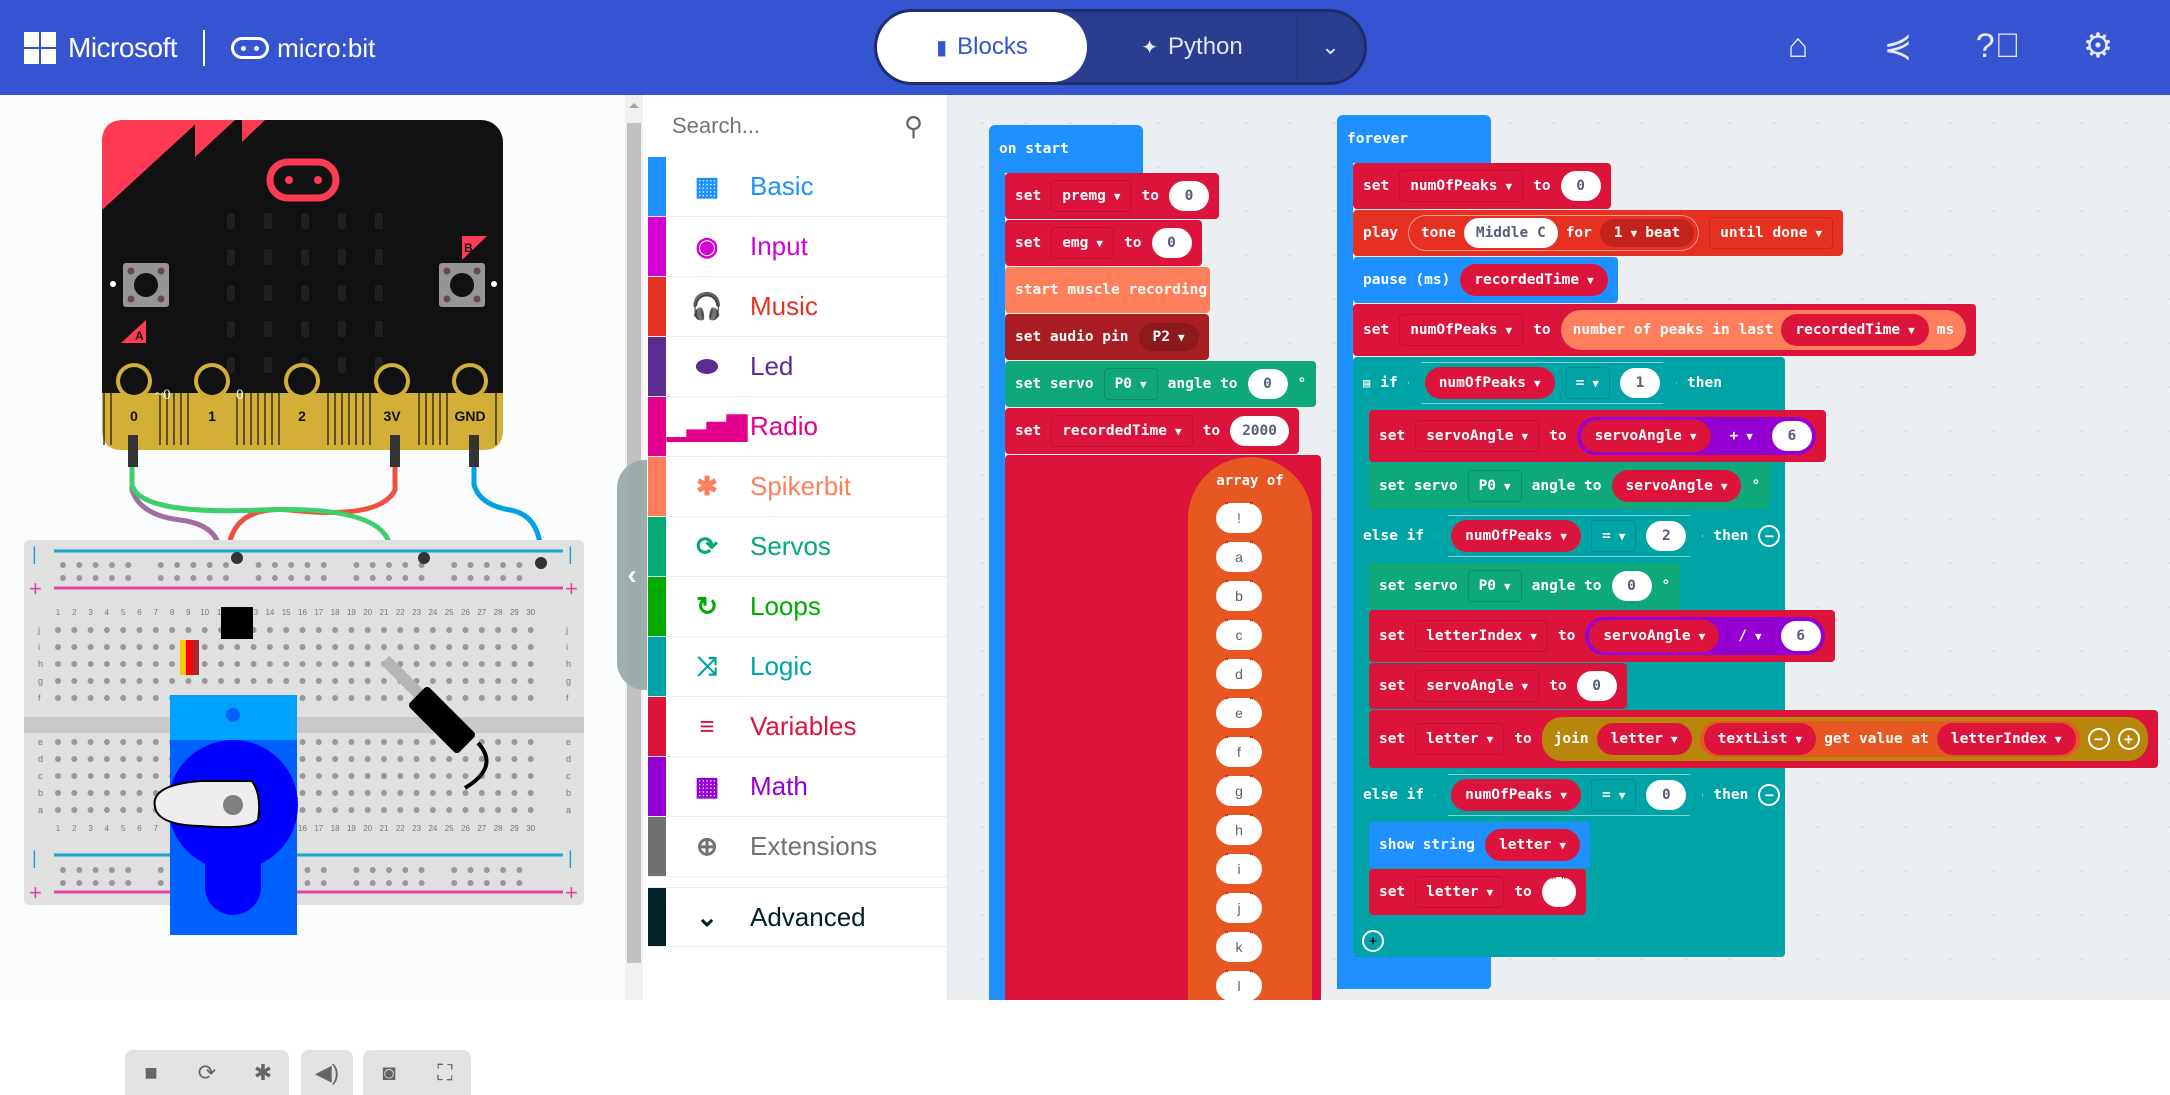  Describe the element at coordinates (1239, 712) in the screenshot. I see `array-item: e` at that location.